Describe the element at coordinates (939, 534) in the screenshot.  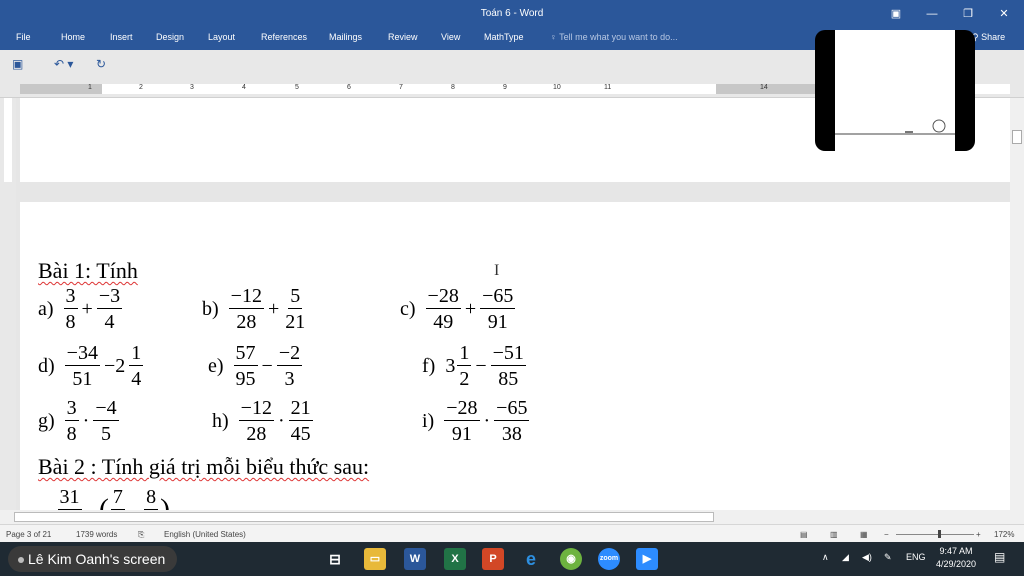
I see `zoom-slider-thumb` at that location.